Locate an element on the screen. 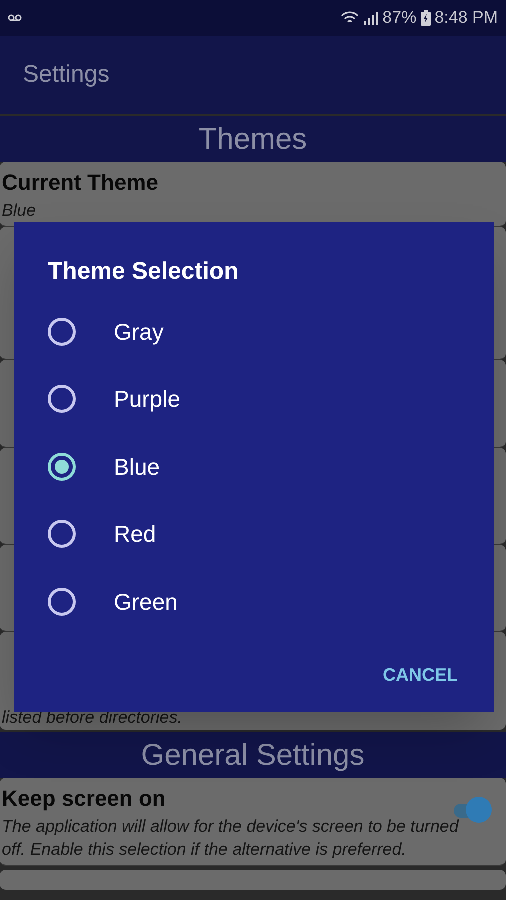 The image size is (506, 900). signal-icon is located at coordinates (370, 18).